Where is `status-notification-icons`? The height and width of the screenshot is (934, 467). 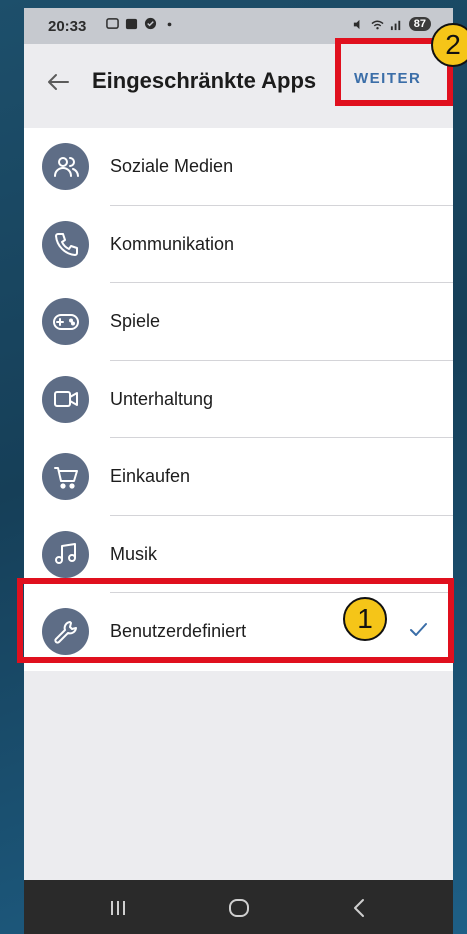
status-notification-icons is located at coordinates (141, 23).